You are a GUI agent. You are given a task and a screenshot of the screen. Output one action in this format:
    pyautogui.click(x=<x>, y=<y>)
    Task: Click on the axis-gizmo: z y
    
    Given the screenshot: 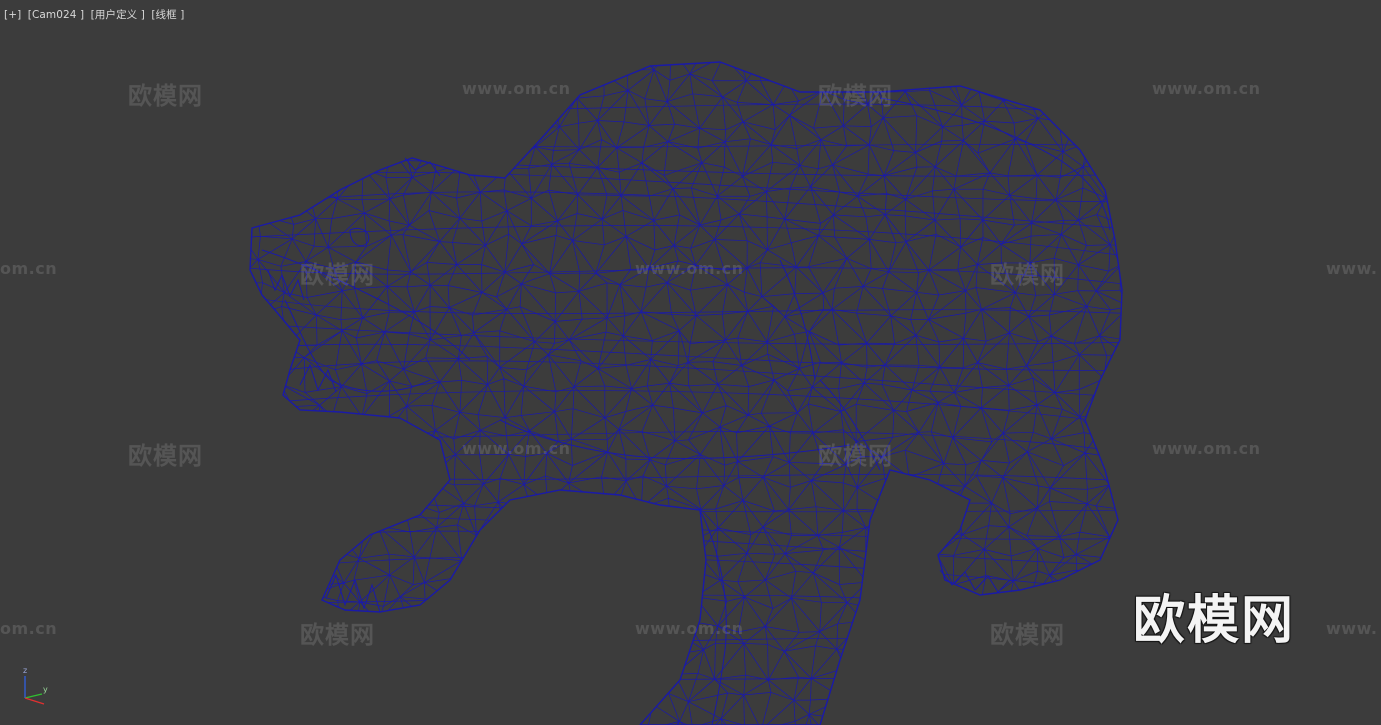 What is the action you would take?
    pyautogui.click(x=38, y=687)
    